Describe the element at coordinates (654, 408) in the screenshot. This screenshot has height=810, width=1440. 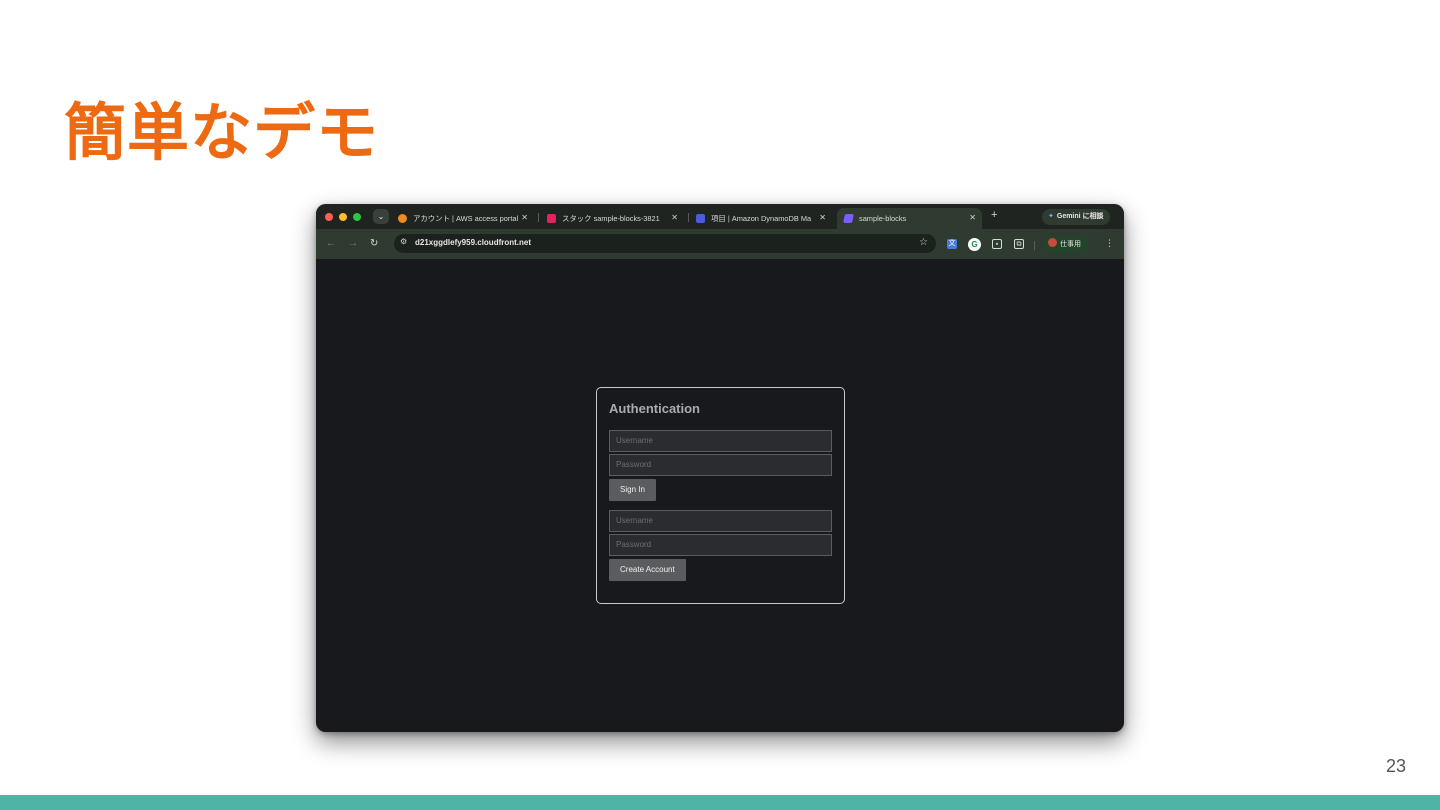
I see `auth-title: Authentication` at that location.